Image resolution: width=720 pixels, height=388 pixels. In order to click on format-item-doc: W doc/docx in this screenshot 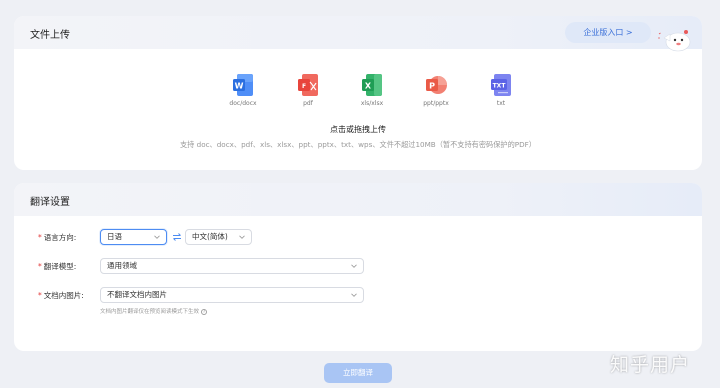, I will do `click(243, 90)`.